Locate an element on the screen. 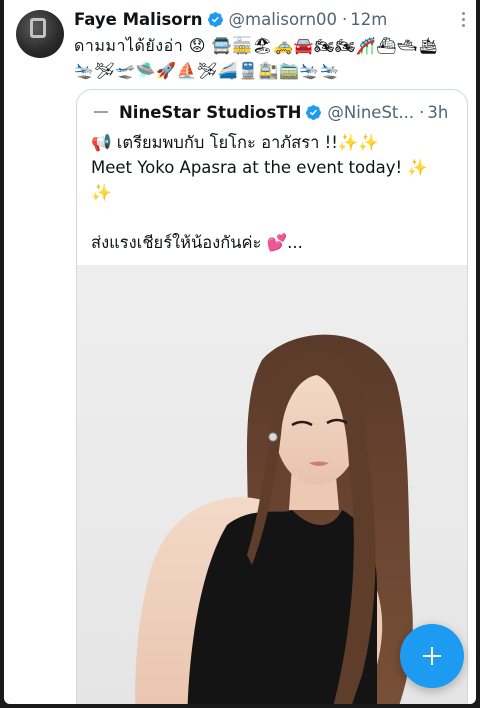 This screenshot has height=708, width=480. tweet-time: 12m is located at coordinates (368, 19).